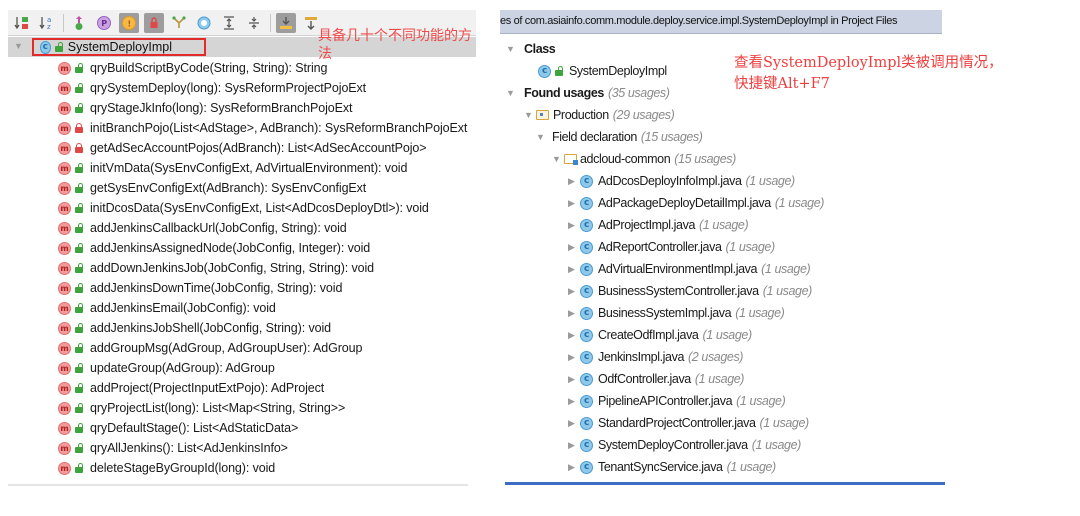  Describe the element at coordinates (722, 467) in the screenshot. I see `usage-file-row: ▶ c TenantSyncService.java (1 usage)` at that location.